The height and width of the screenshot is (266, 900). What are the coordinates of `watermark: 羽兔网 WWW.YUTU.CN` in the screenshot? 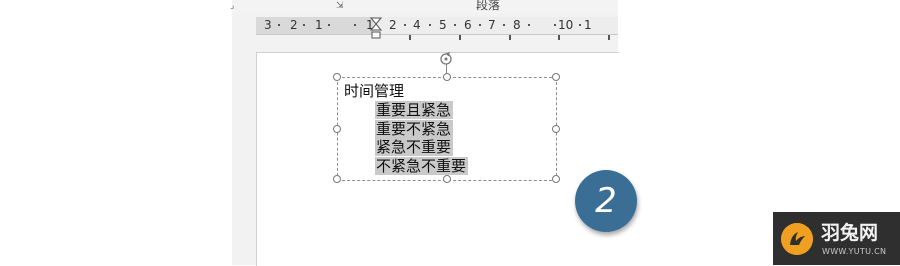 It's located at (836, 238).